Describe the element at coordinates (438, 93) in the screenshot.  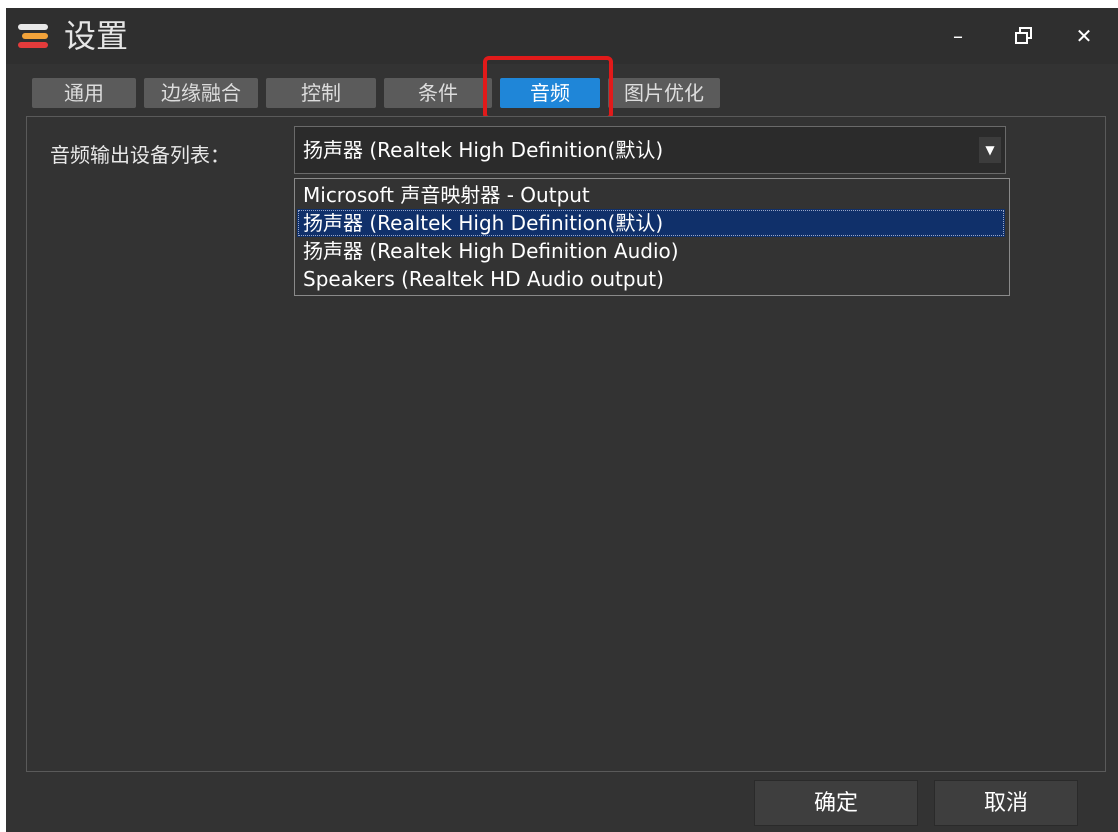
I see `tab-condition: 条件` at that location.